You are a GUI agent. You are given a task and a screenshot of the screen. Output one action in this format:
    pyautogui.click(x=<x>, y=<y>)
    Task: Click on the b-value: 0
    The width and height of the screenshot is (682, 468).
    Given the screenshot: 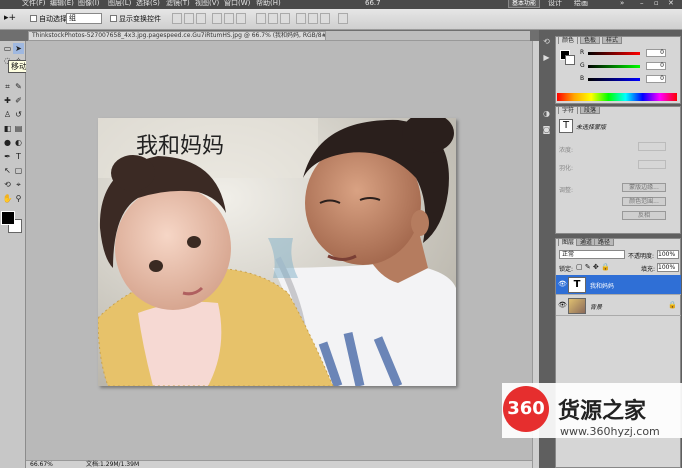 What is the action you would take?
    pyautogui.click(x=656, y=79)
    